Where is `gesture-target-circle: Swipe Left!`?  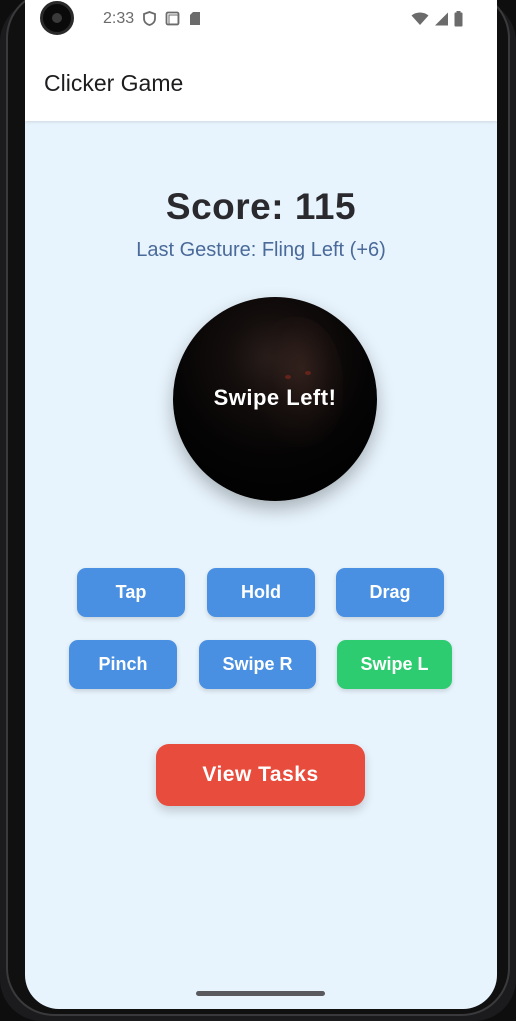
gesture-target-circle: Swipe Left! is located at coordinates (275, 399).